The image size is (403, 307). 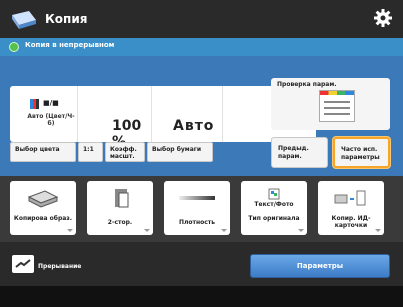 What do you see at coordinates (293, 152) in the screenshot?
I see `previous-settings-label: Предыд. парам.` at bounding box center [293, 152].